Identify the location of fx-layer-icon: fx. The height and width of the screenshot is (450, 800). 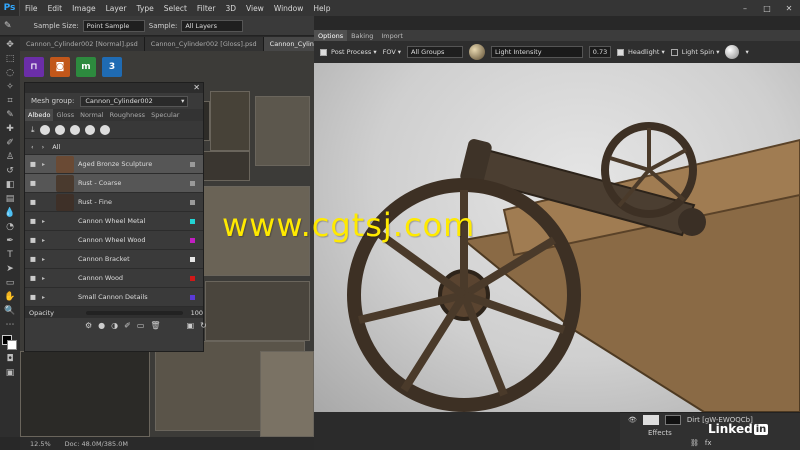
(708, 443).